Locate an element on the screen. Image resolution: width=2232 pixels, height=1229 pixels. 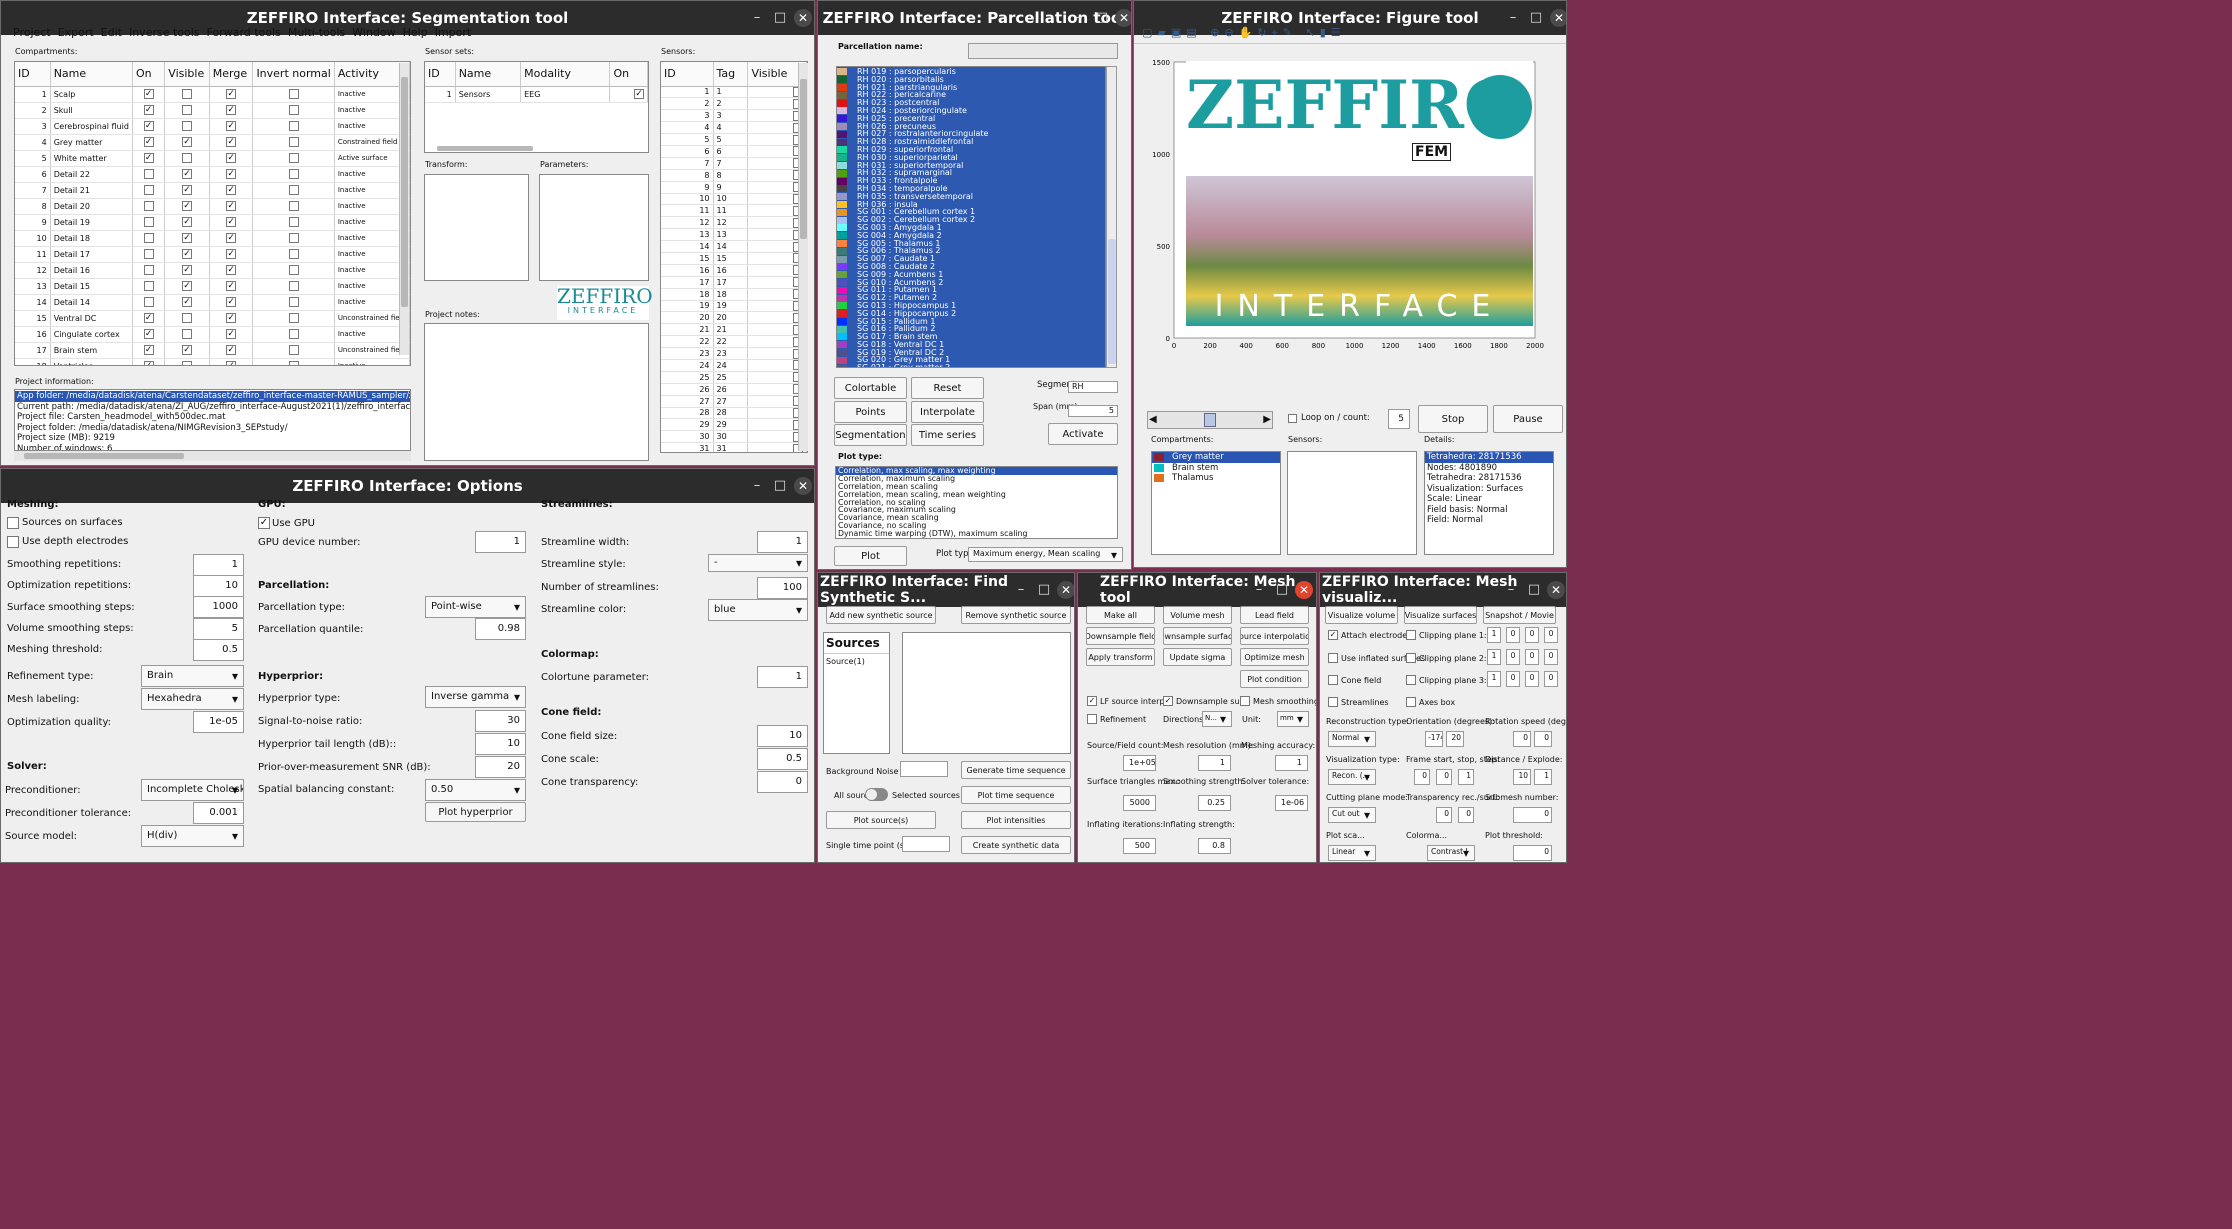
close-icon: ✕ is located at coordinates (1123, 18).